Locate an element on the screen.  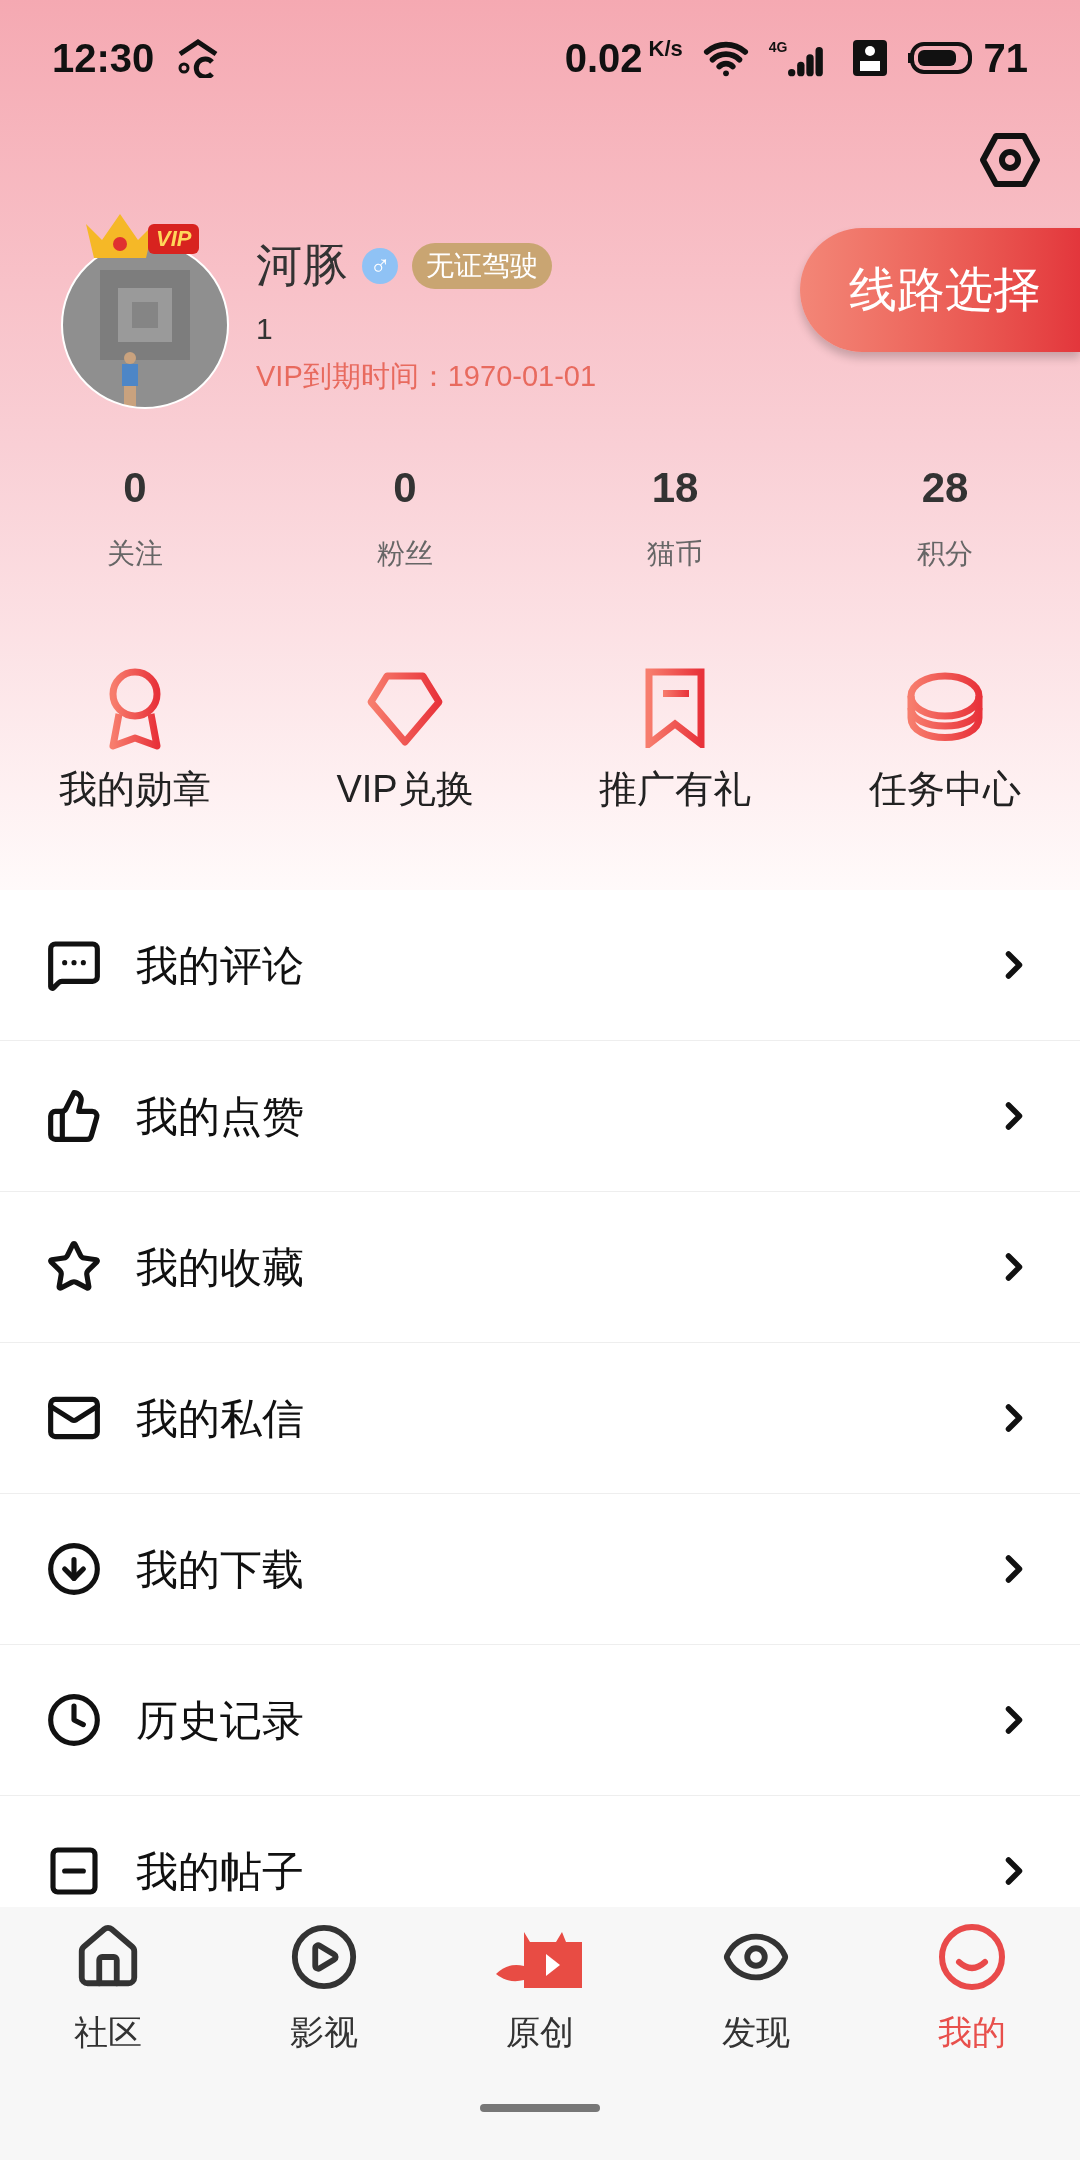
menu-item: 我的评论 is located at coordinates (540, 965).